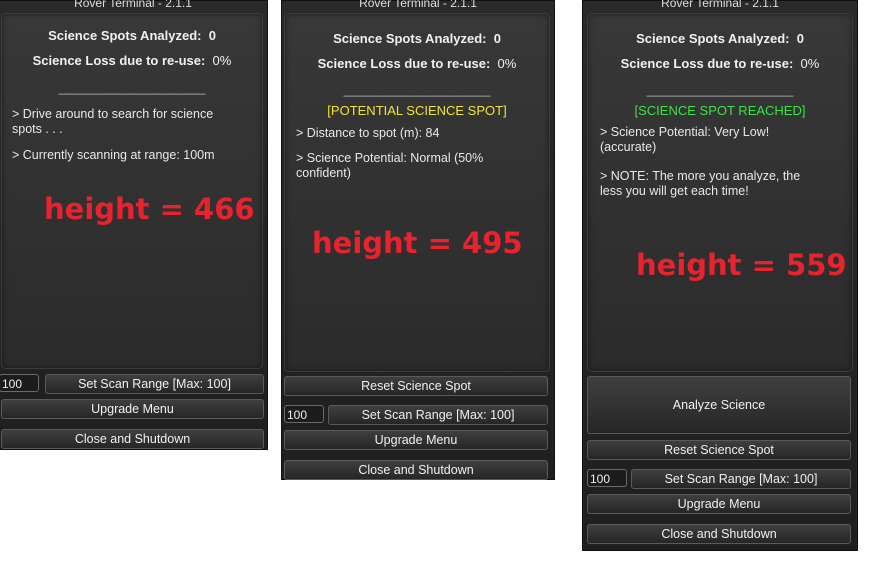 The height and width of the screenshot is (562, 878). I want to click on terminal-message: > Distance to spot (m): 84, so click(368, 133).